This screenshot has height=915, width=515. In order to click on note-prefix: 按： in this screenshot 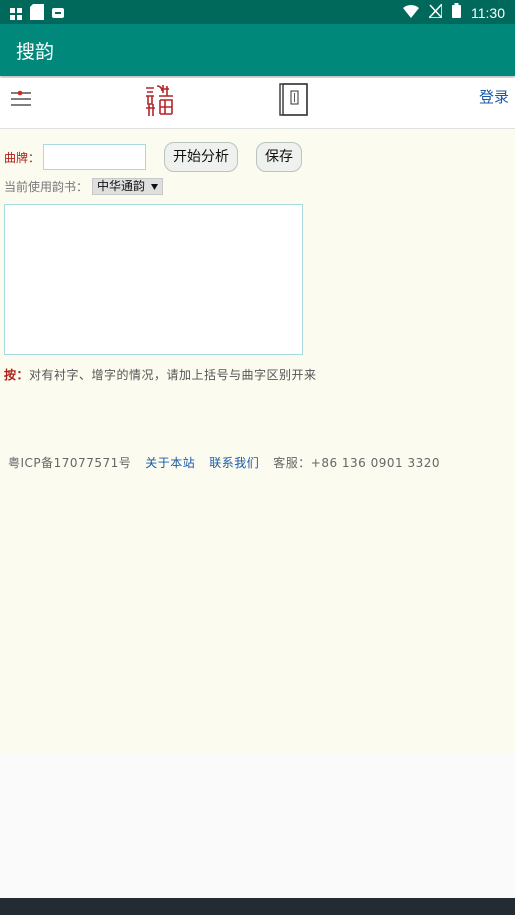, I will do `click(17, 375)`.